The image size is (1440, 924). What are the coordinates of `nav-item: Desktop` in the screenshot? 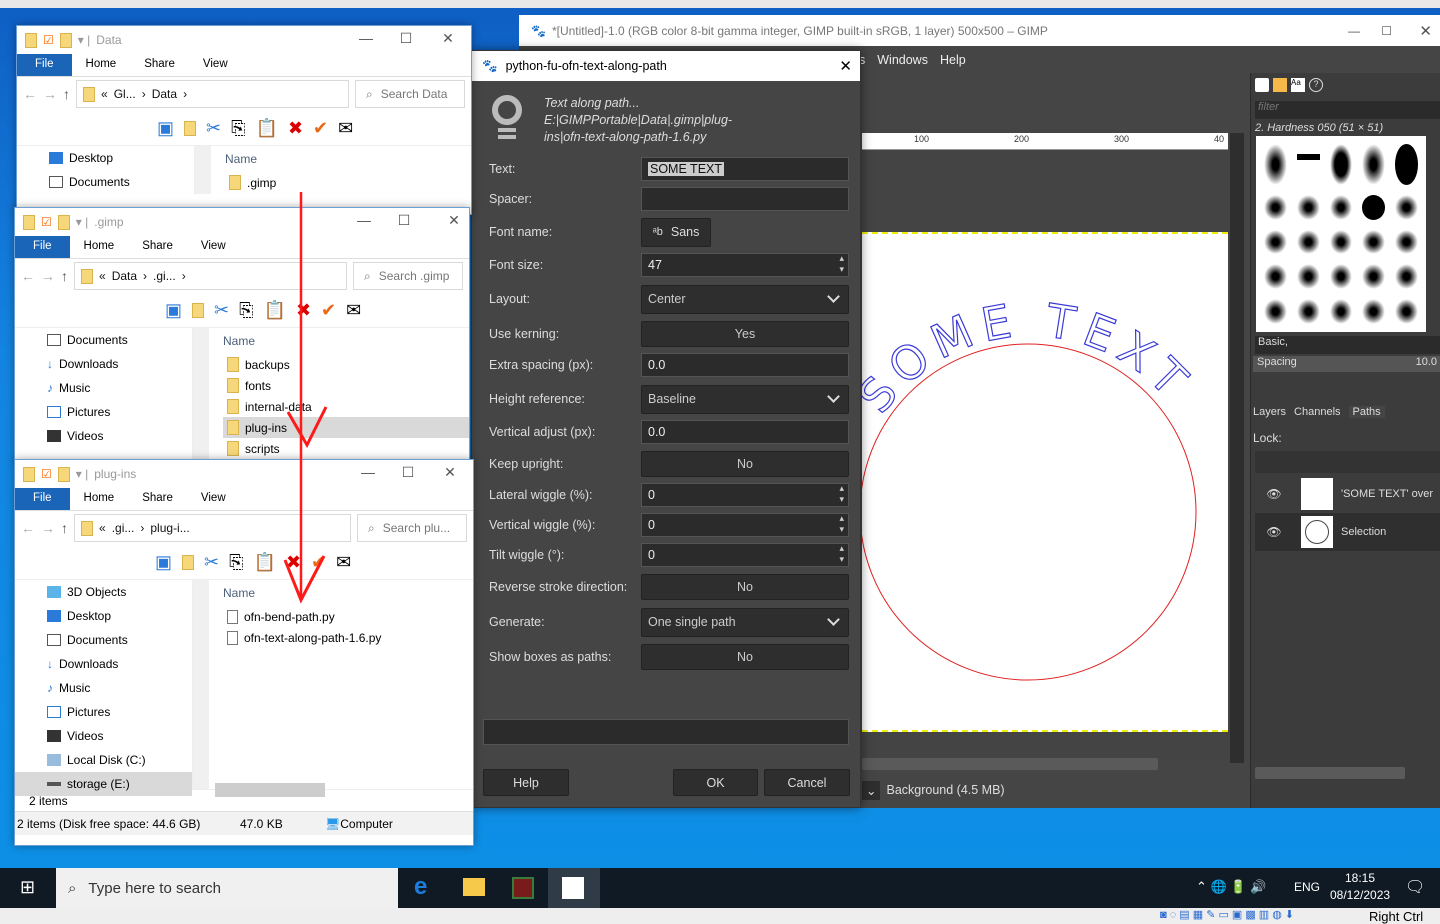 It's located at (105, 158).